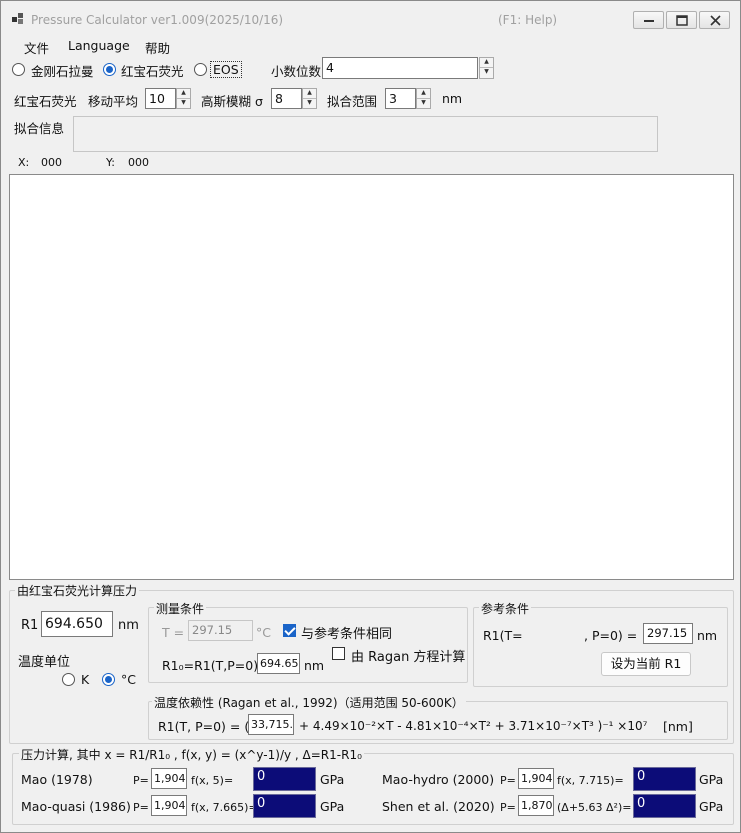 This screenshot has height=833, width=741. I want to click on radio-diamond-raman, so click(18, 69).